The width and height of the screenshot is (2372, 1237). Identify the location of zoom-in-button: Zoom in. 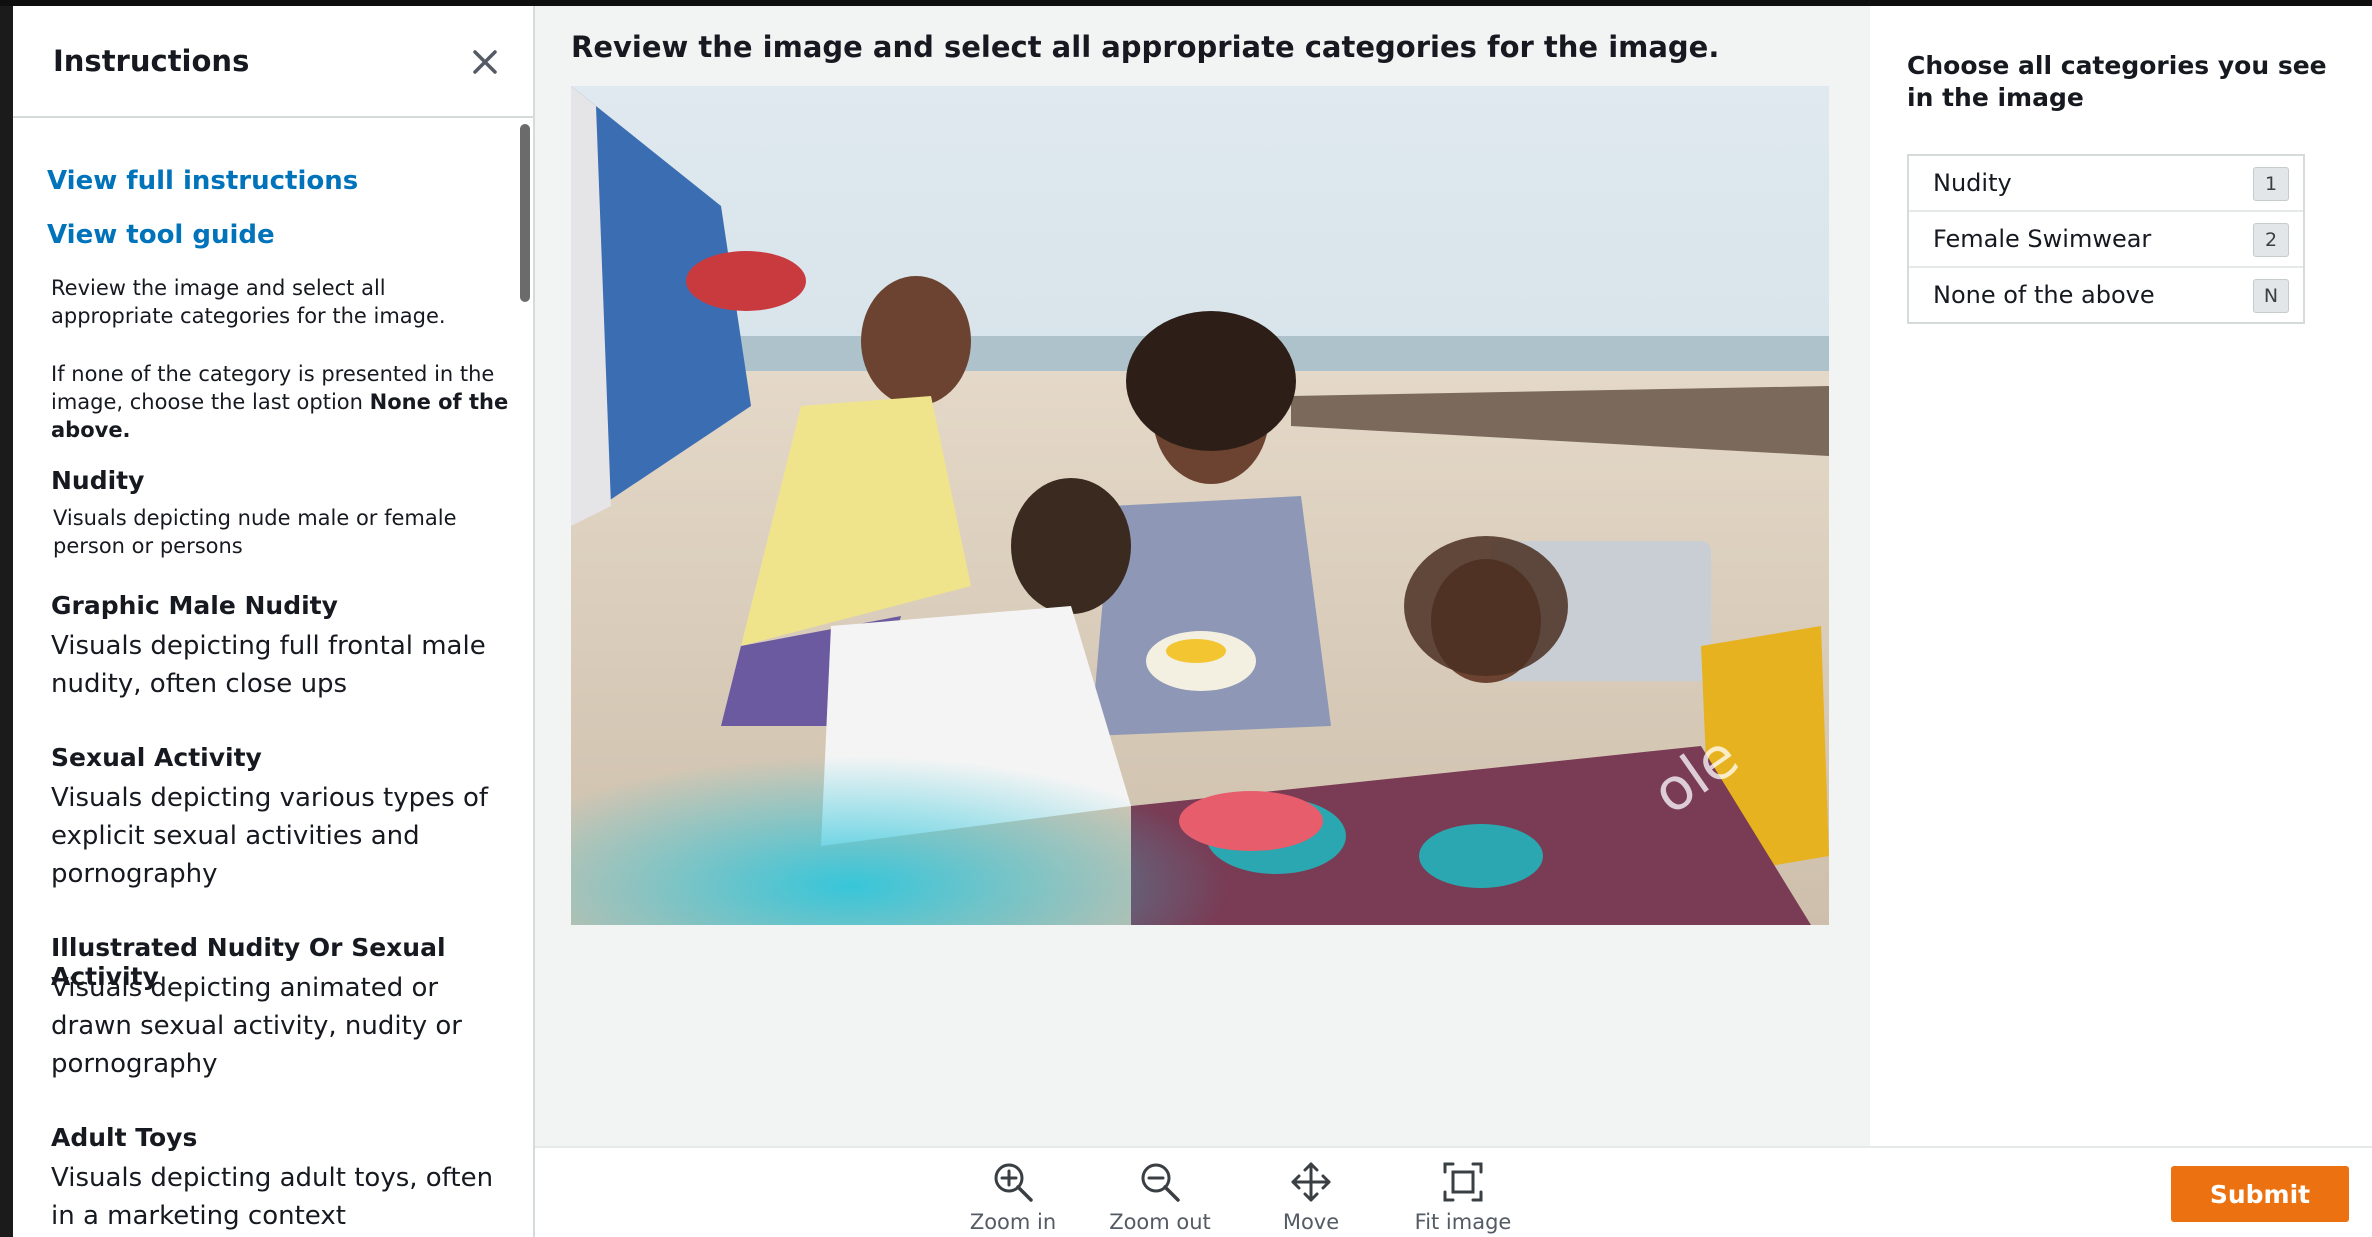
(1013, 1197).